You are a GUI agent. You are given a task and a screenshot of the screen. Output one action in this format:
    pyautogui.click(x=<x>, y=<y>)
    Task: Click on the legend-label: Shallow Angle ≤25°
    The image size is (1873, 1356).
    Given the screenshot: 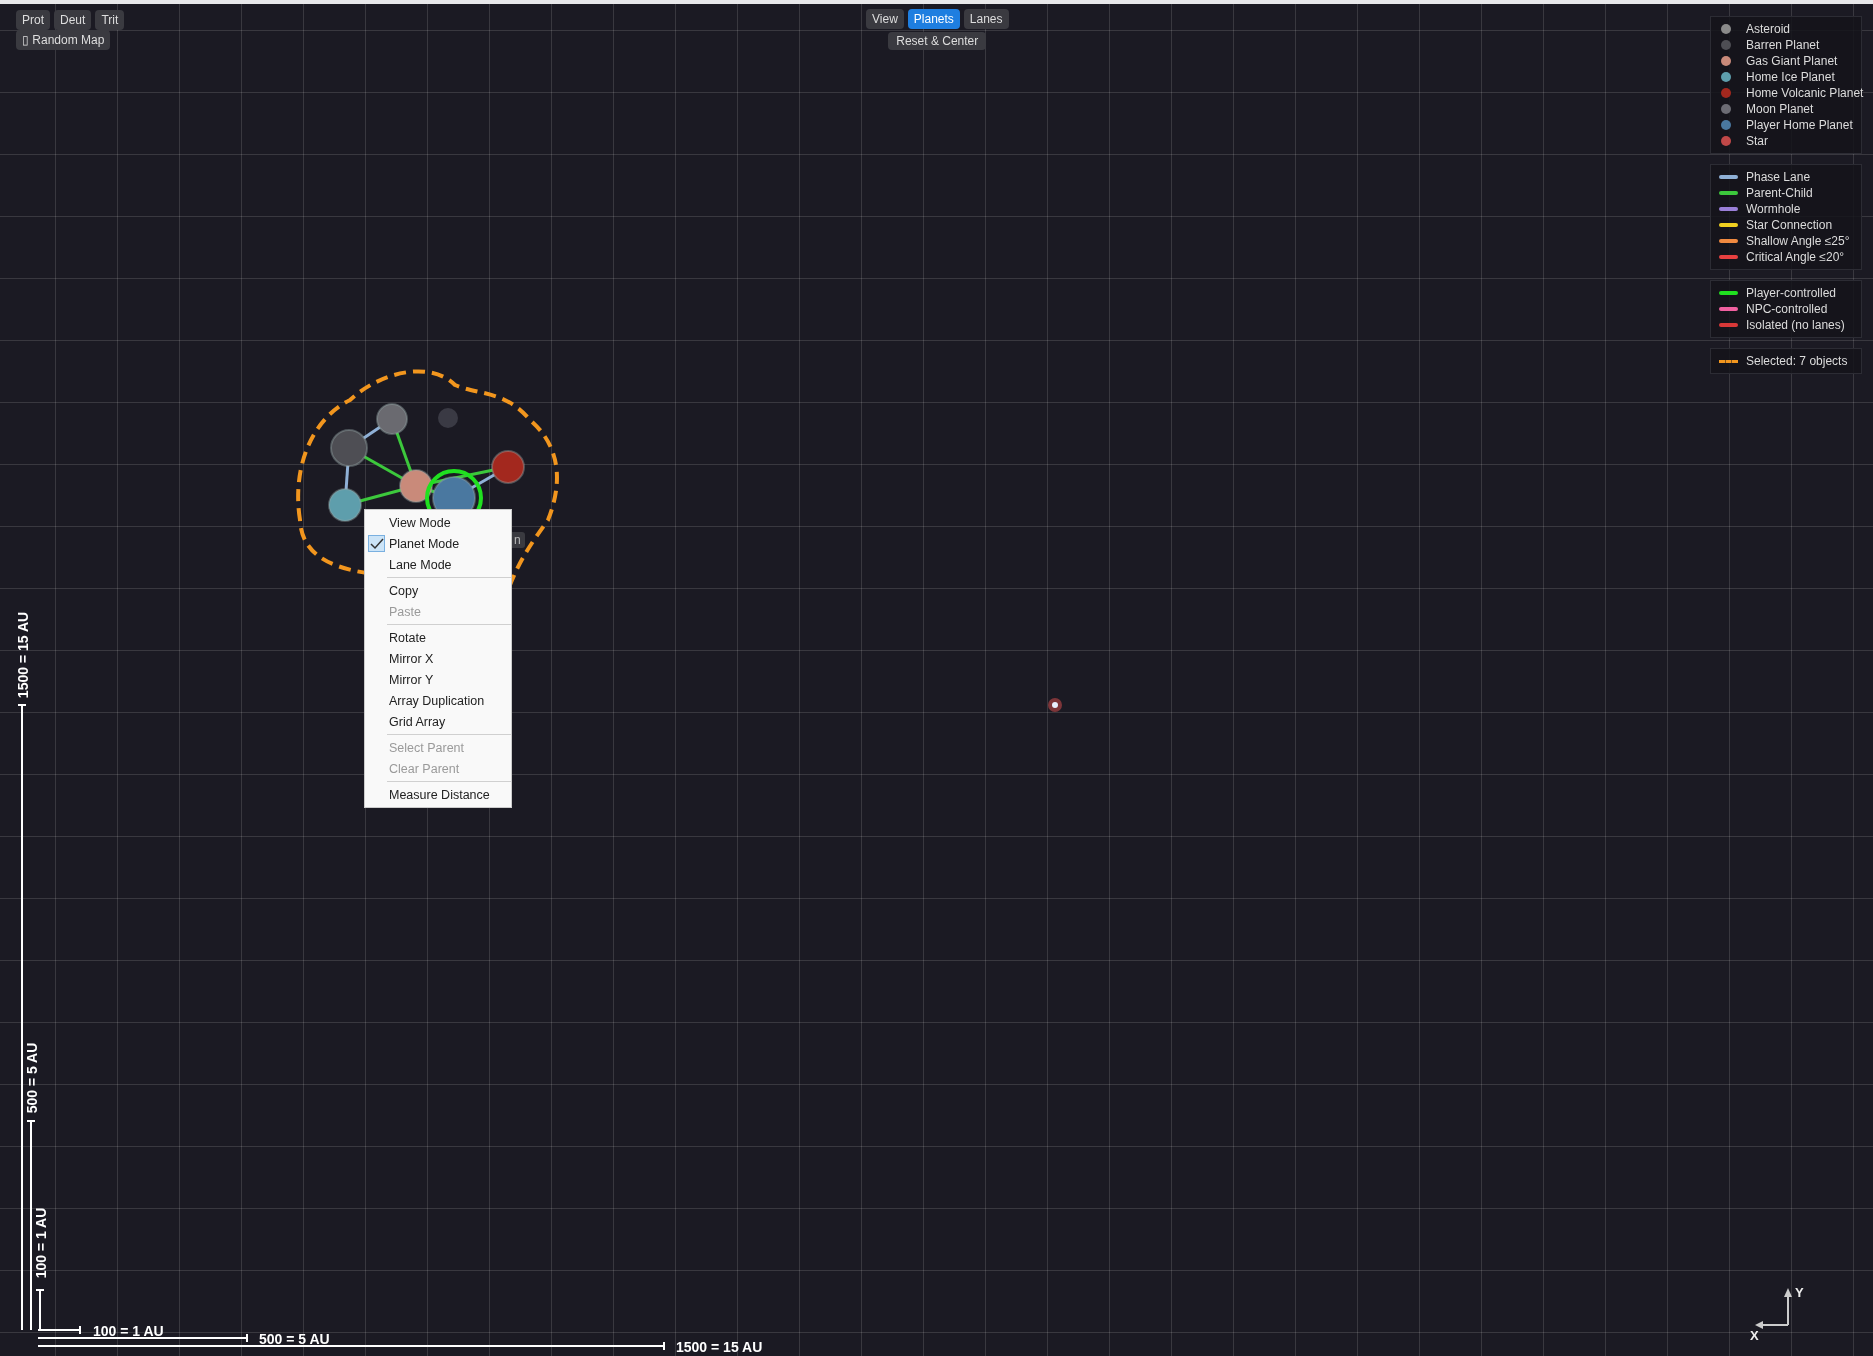 What is the action you would take?
    pyautogui.click(x=1798, y=241)
    